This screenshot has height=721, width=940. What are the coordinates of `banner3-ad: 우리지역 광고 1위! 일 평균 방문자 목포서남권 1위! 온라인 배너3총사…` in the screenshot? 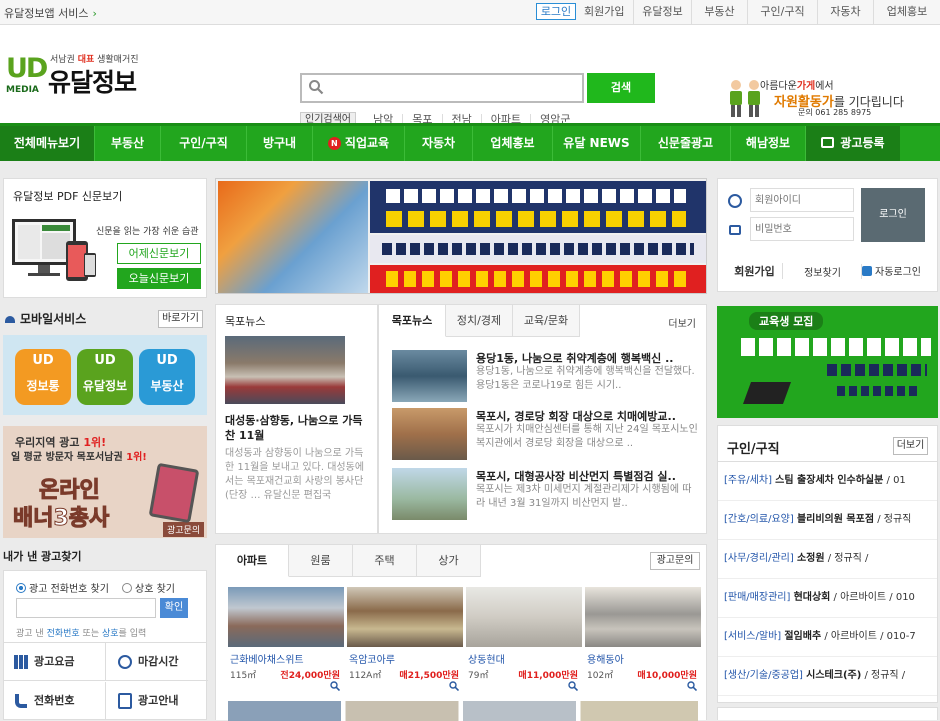 It's located at (105, 482).